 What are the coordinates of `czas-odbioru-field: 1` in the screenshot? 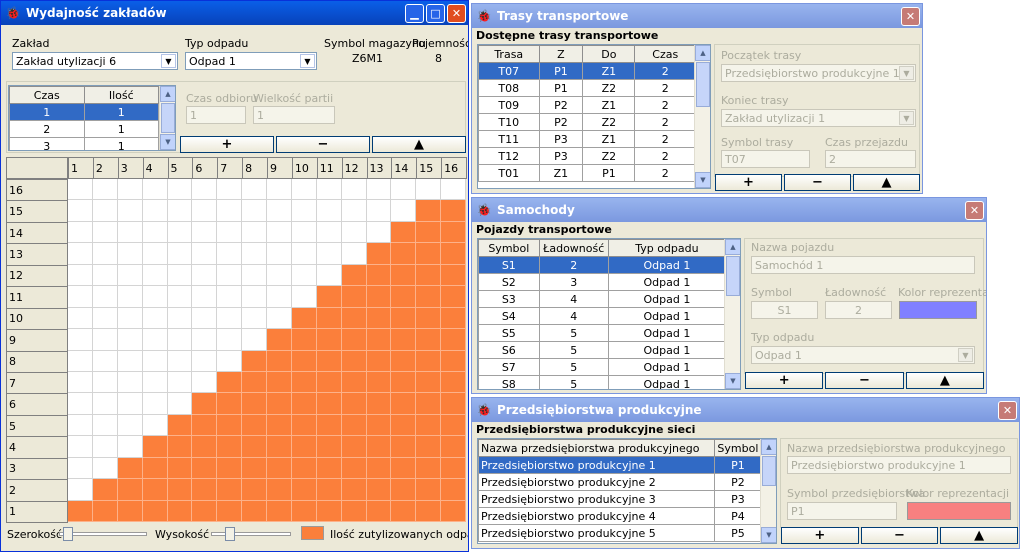 It's located at (216, 115).